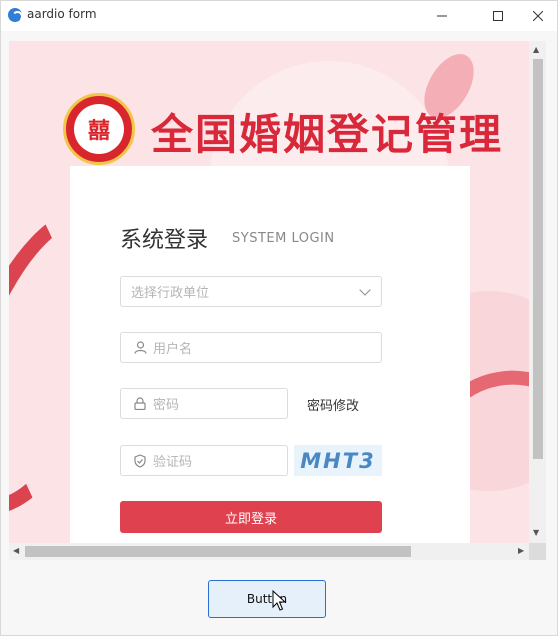 This screenshot has height=636, width=558. I want to click on login-submit-button: 立即登录, so click(251, 517).